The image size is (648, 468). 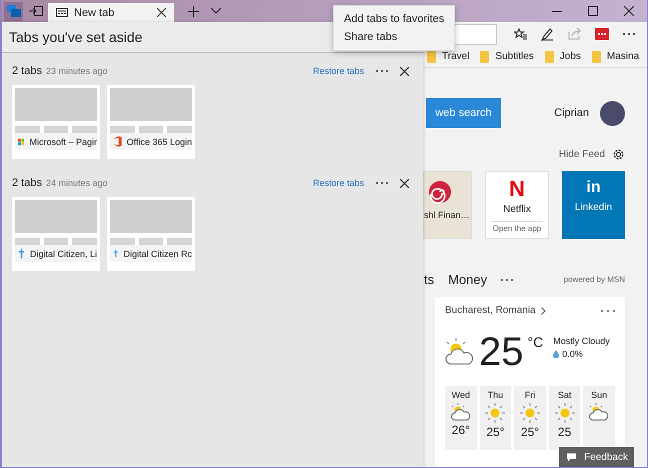 What do you see at coordinates (543, 310) in the screenshot?
I see `chevron-right-icon` at bounding box center [543, 310].